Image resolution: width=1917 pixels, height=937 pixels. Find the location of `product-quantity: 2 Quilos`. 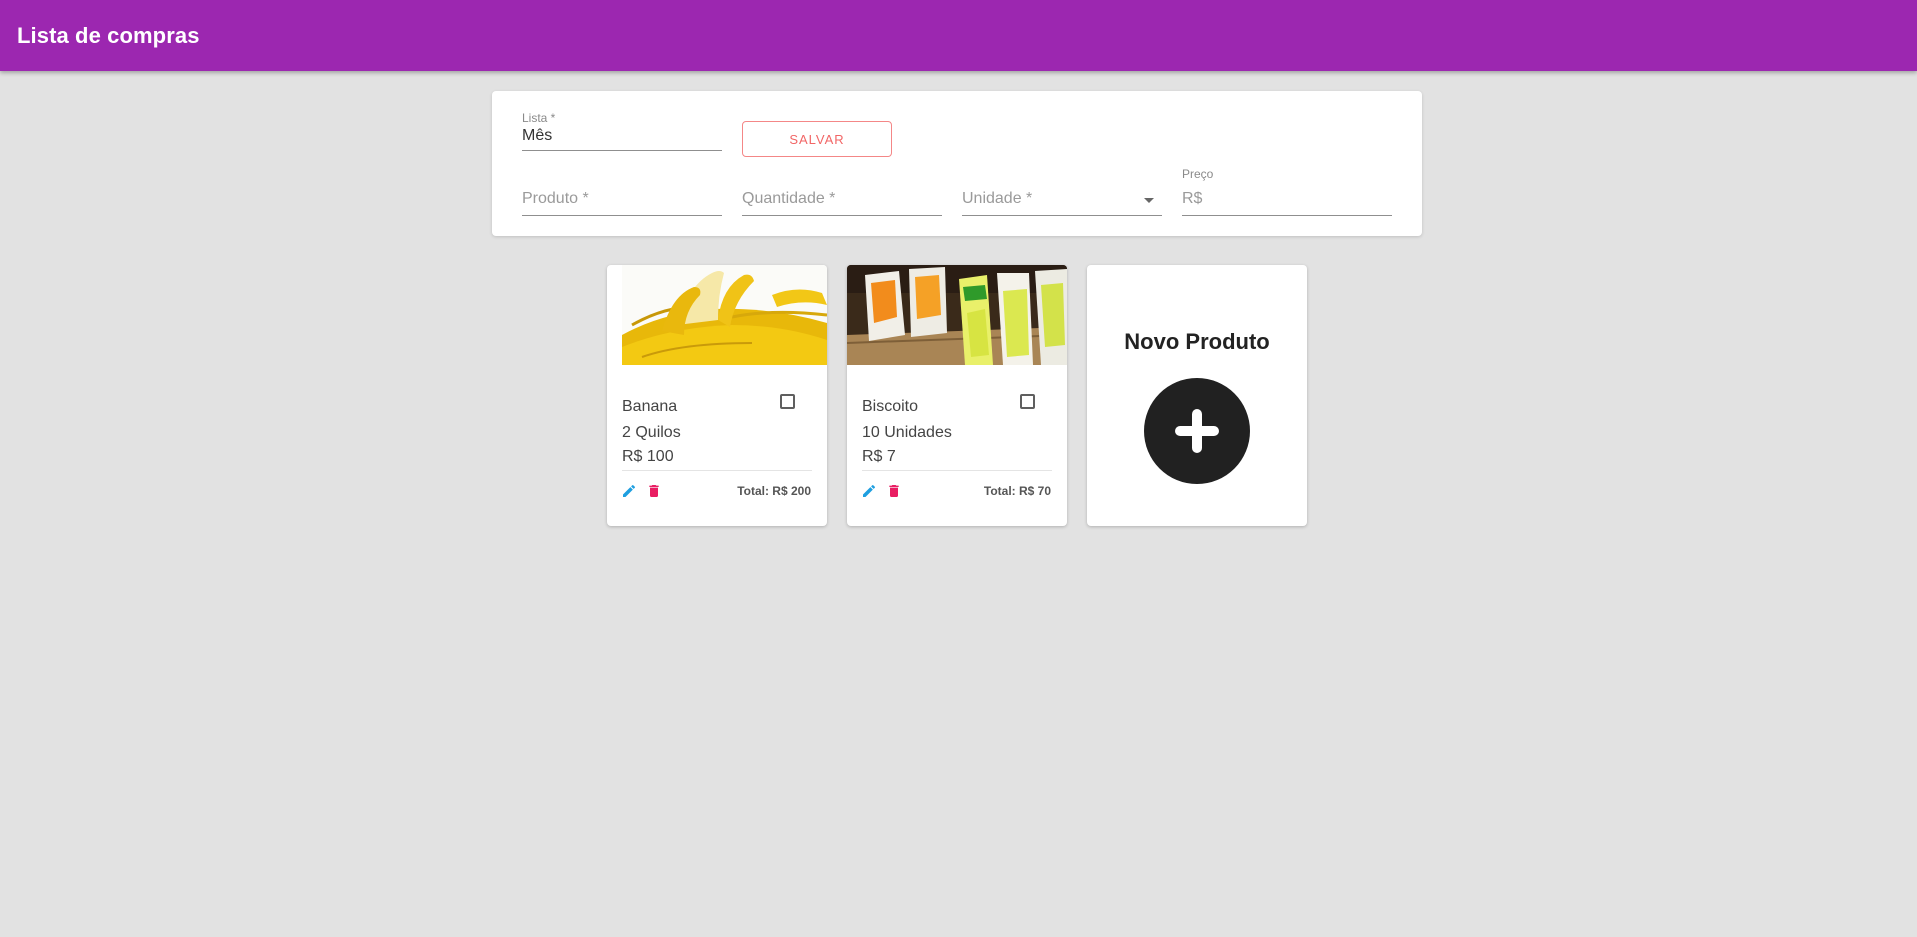

product-quantity: 2 Quilos is located at coordinates (651, 432).